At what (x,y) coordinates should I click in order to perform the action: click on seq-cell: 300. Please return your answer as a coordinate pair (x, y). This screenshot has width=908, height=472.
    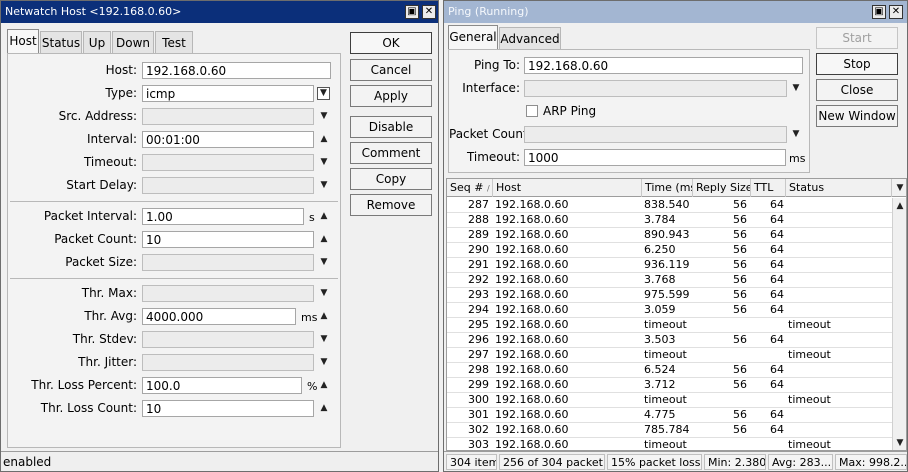
    Looking at the image, I should click on (478, 399).